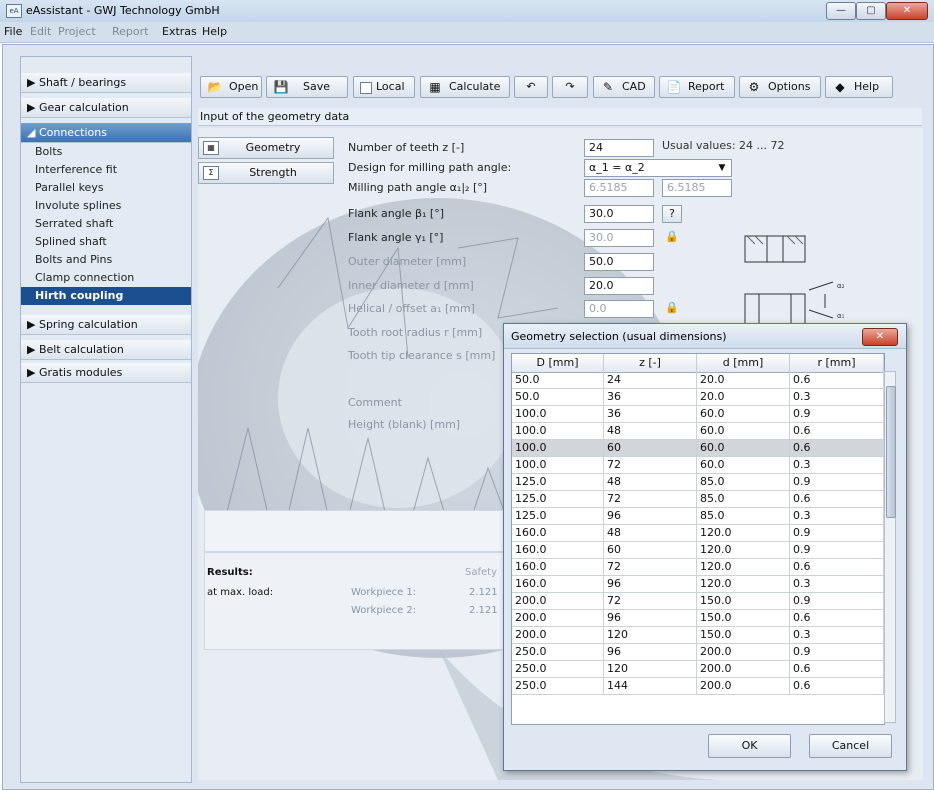 This screenshot has width=934, height=790. I want to click on column-header-r: r [mm], so click(837, 363).